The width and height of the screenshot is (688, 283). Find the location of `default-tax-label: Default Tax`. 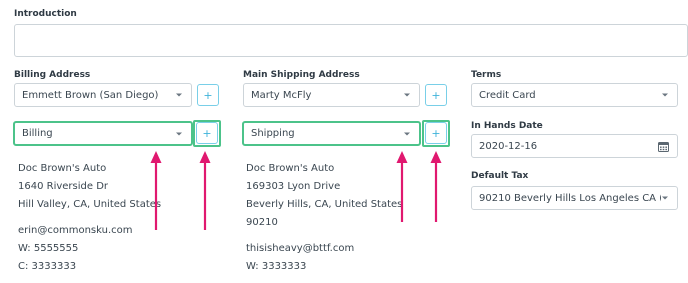

default-tax-label: Default Tax is located at coordinates (500, 176).